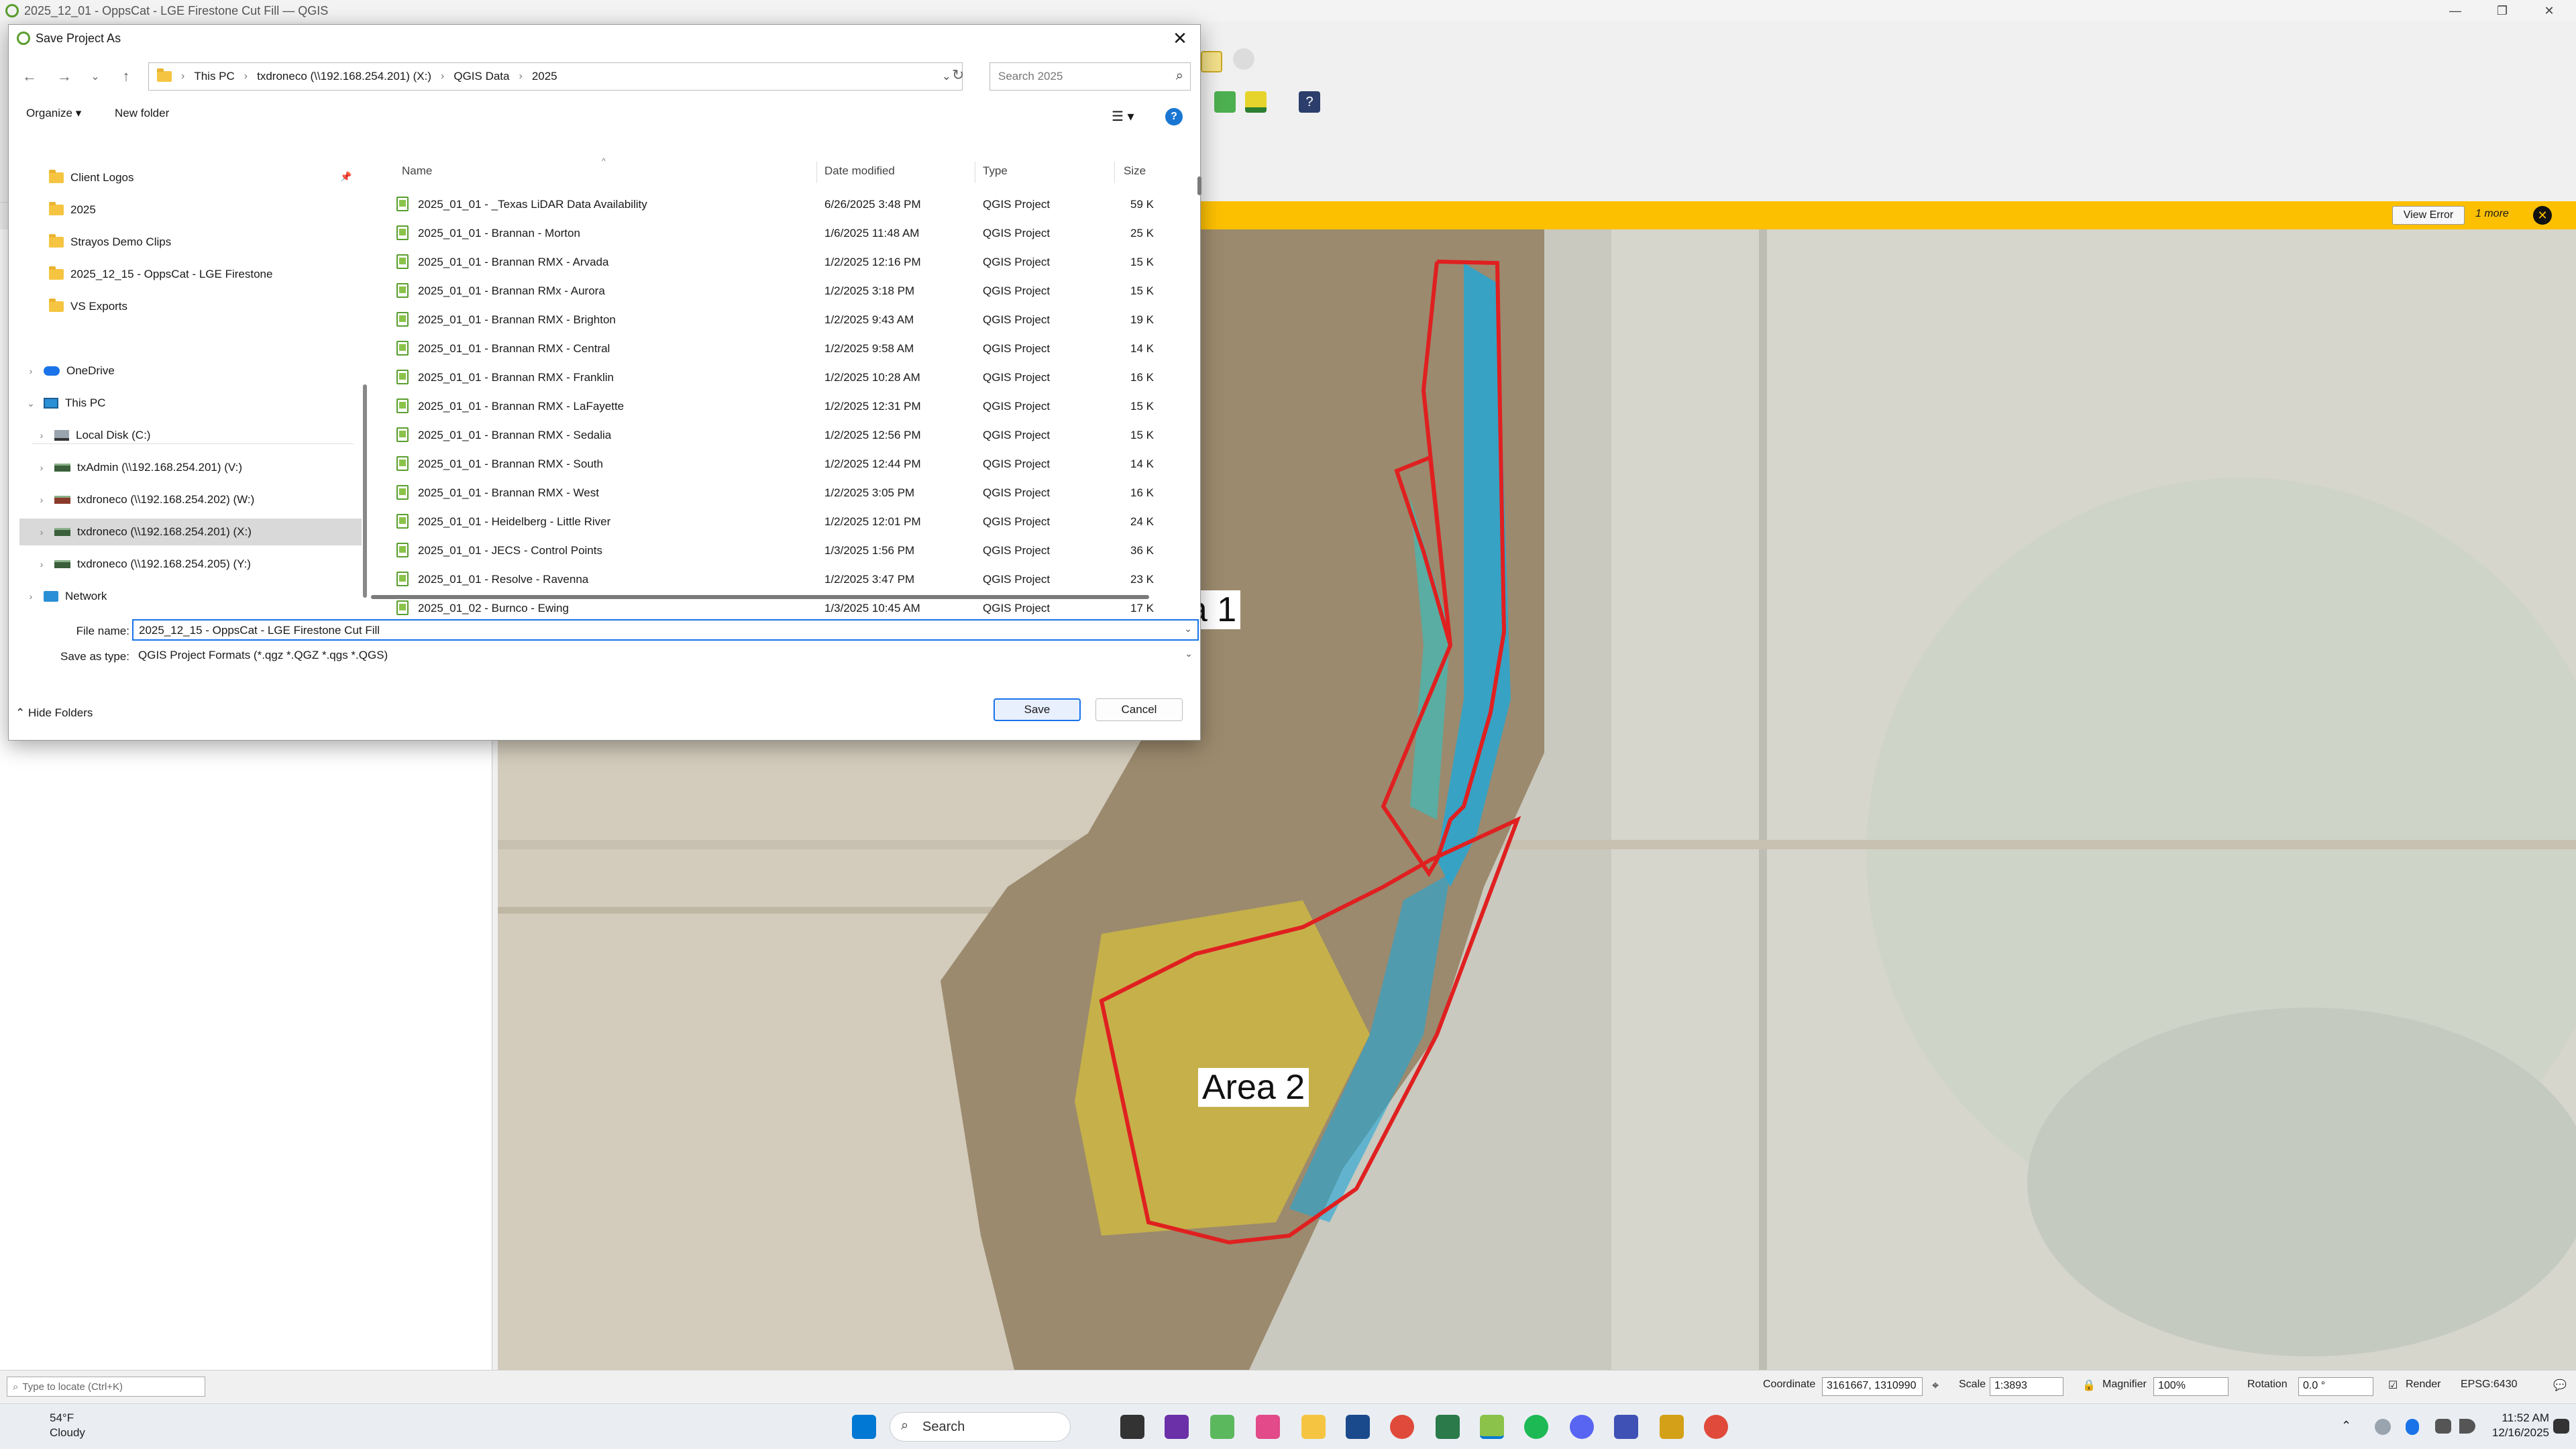 This screenshot has height=1449, width=2576. I want to click on clock: 11:52 AM 12/16/2025, so click(2509, 1425).